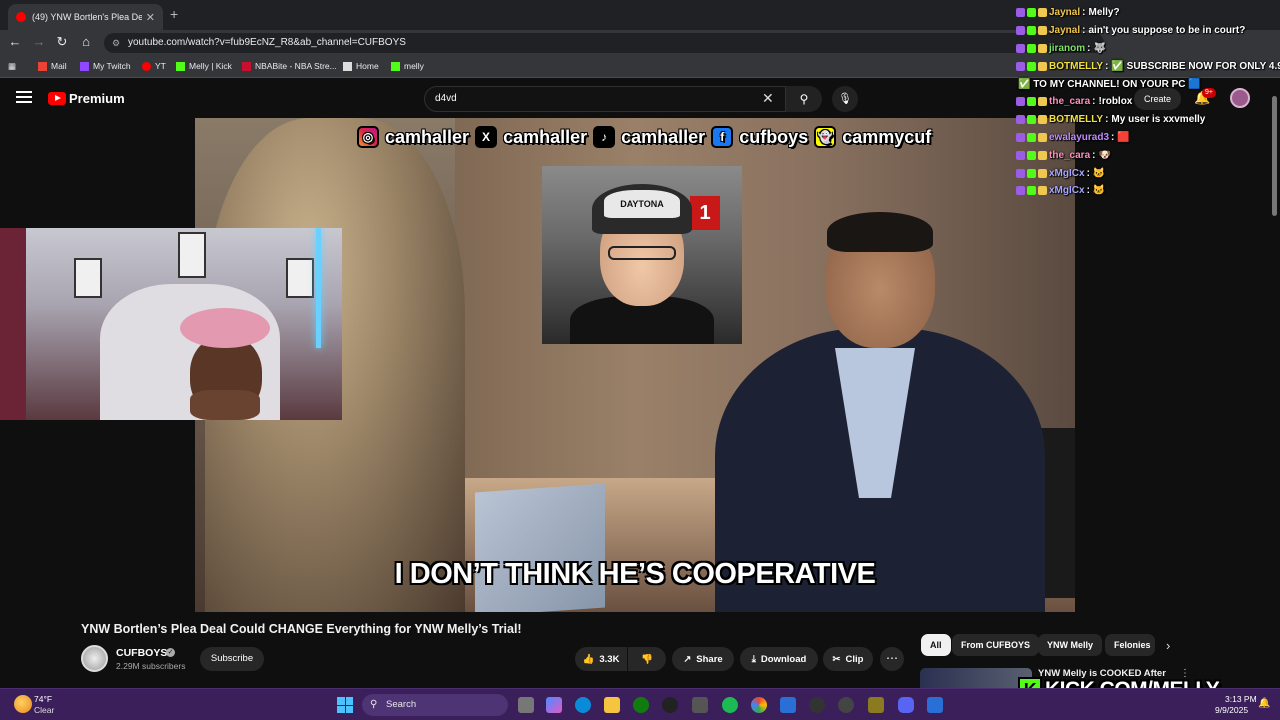 This screenshot has width=1280, height=720. Describe the element at coordinates (687, 659) in the screenshot. I see `share-icon: ↗` at that location.